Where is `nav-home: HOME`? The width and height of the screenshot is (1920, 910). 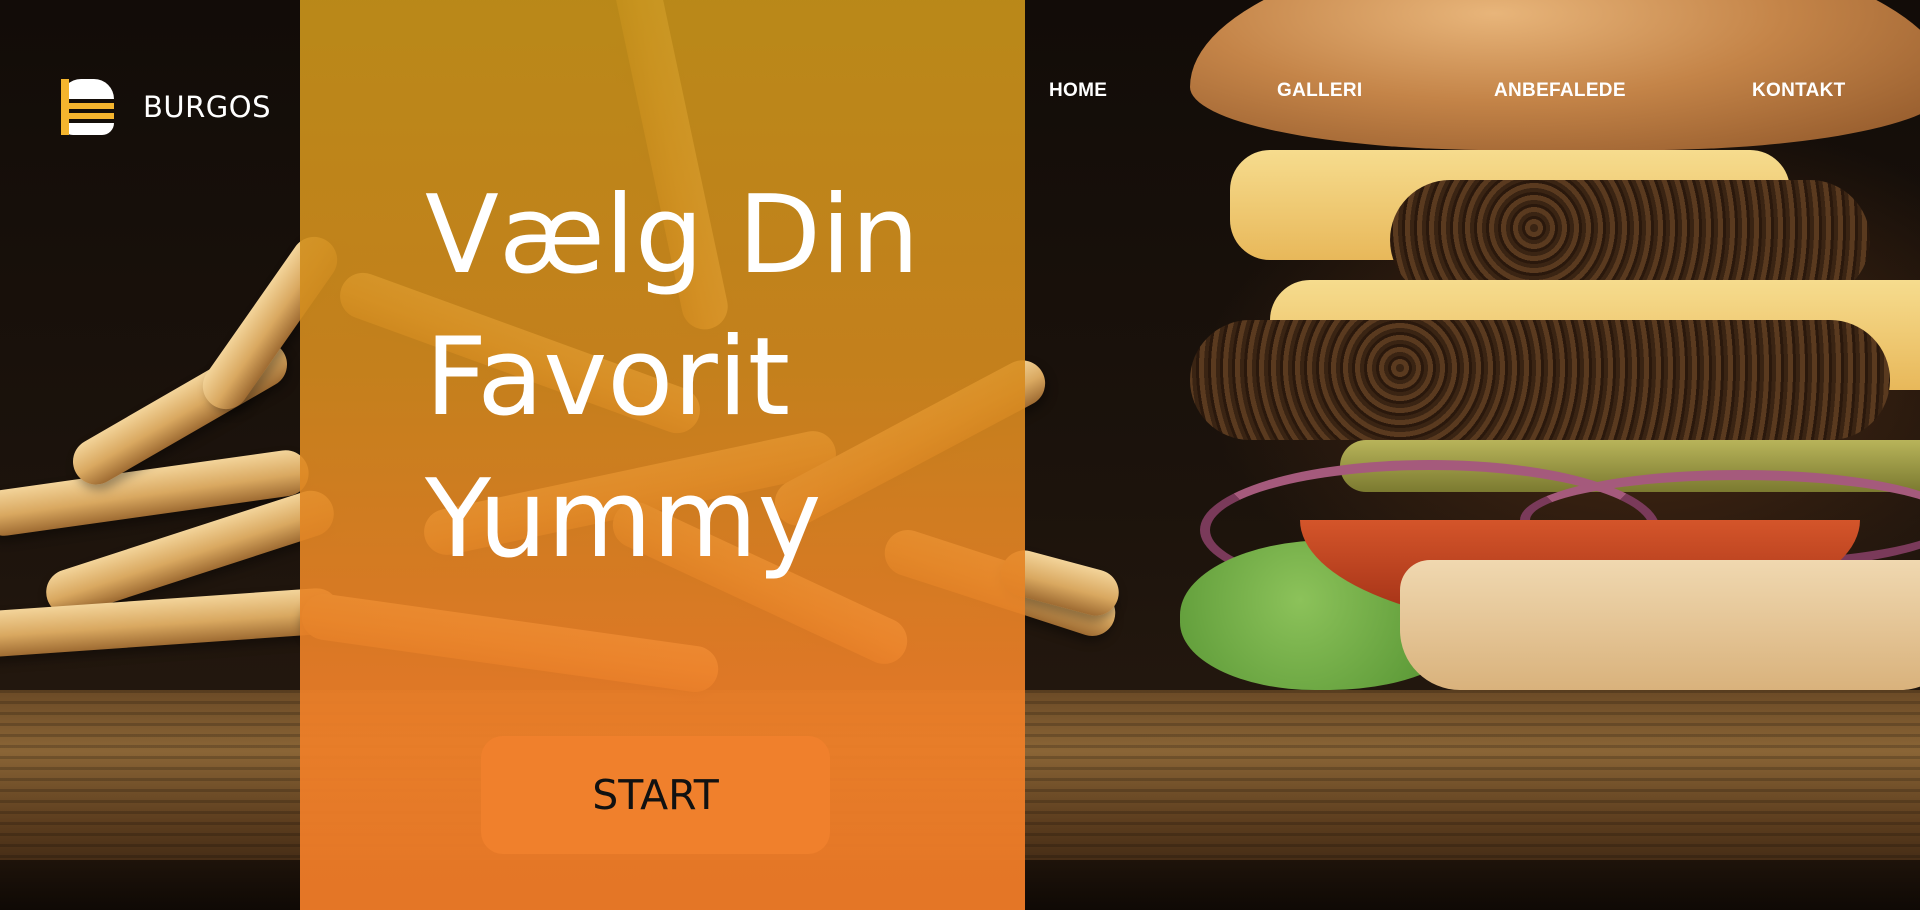 nav-home: HOME is located at coordinates (1078, 91).